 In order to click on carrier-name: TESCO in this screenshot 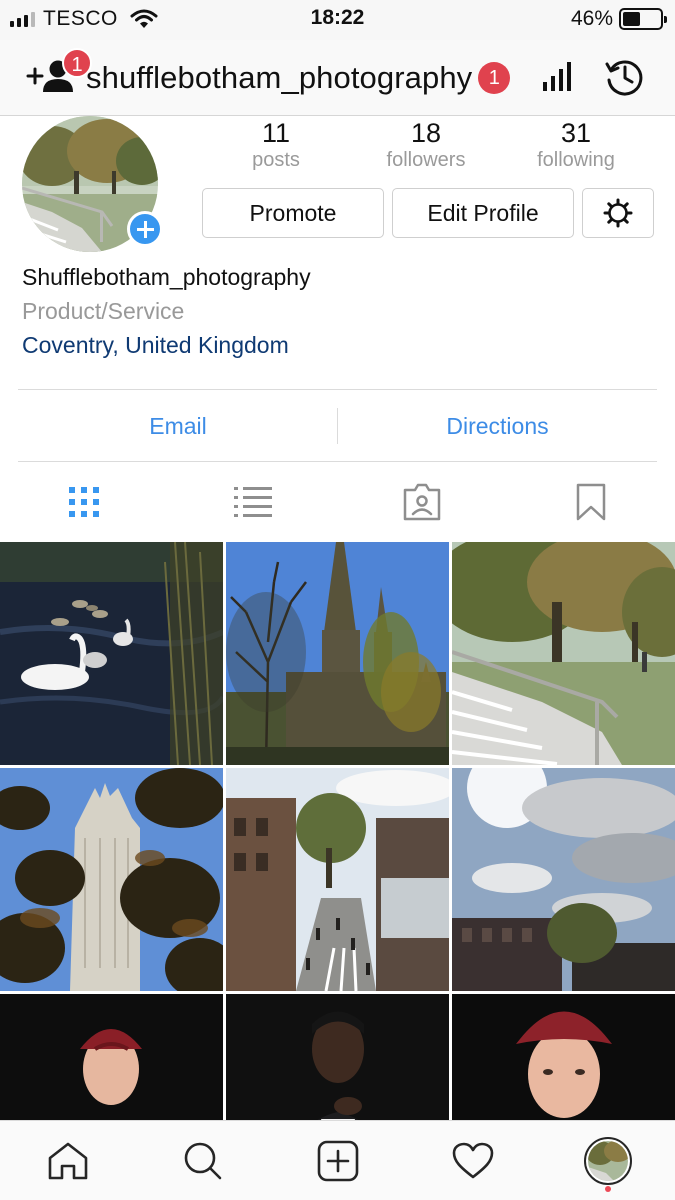, I will do `click(80, 18)`.